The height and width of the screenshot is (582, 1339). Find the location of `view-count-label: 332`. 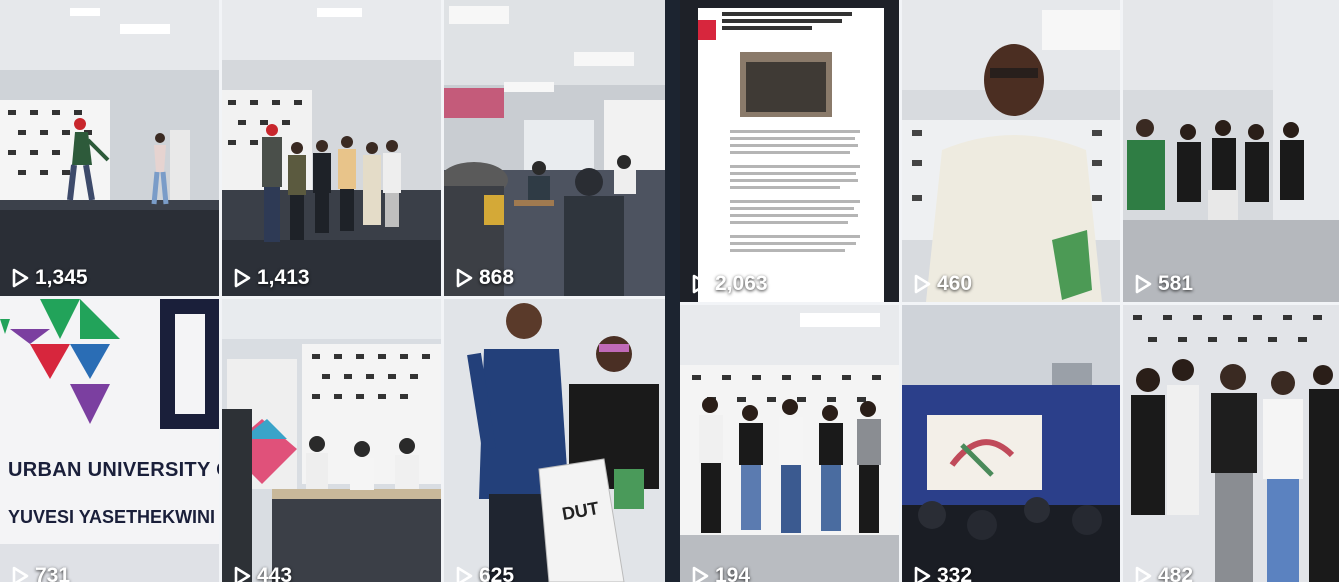

view-count-label: 332 is located at coordinates (955, 573).